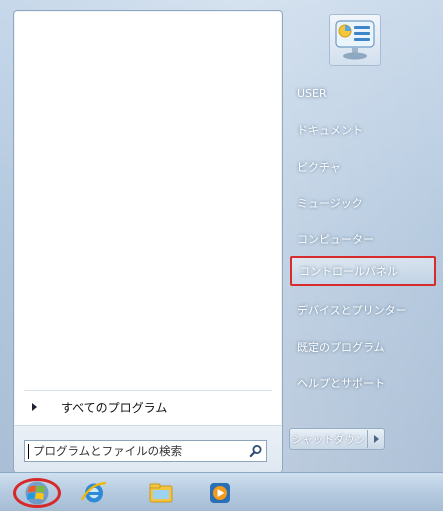 The width and height of the screenshot is (443, 511). Describe the element at coordinates (220, 493) in the screenshot. I see `media-player-icon` at that location.